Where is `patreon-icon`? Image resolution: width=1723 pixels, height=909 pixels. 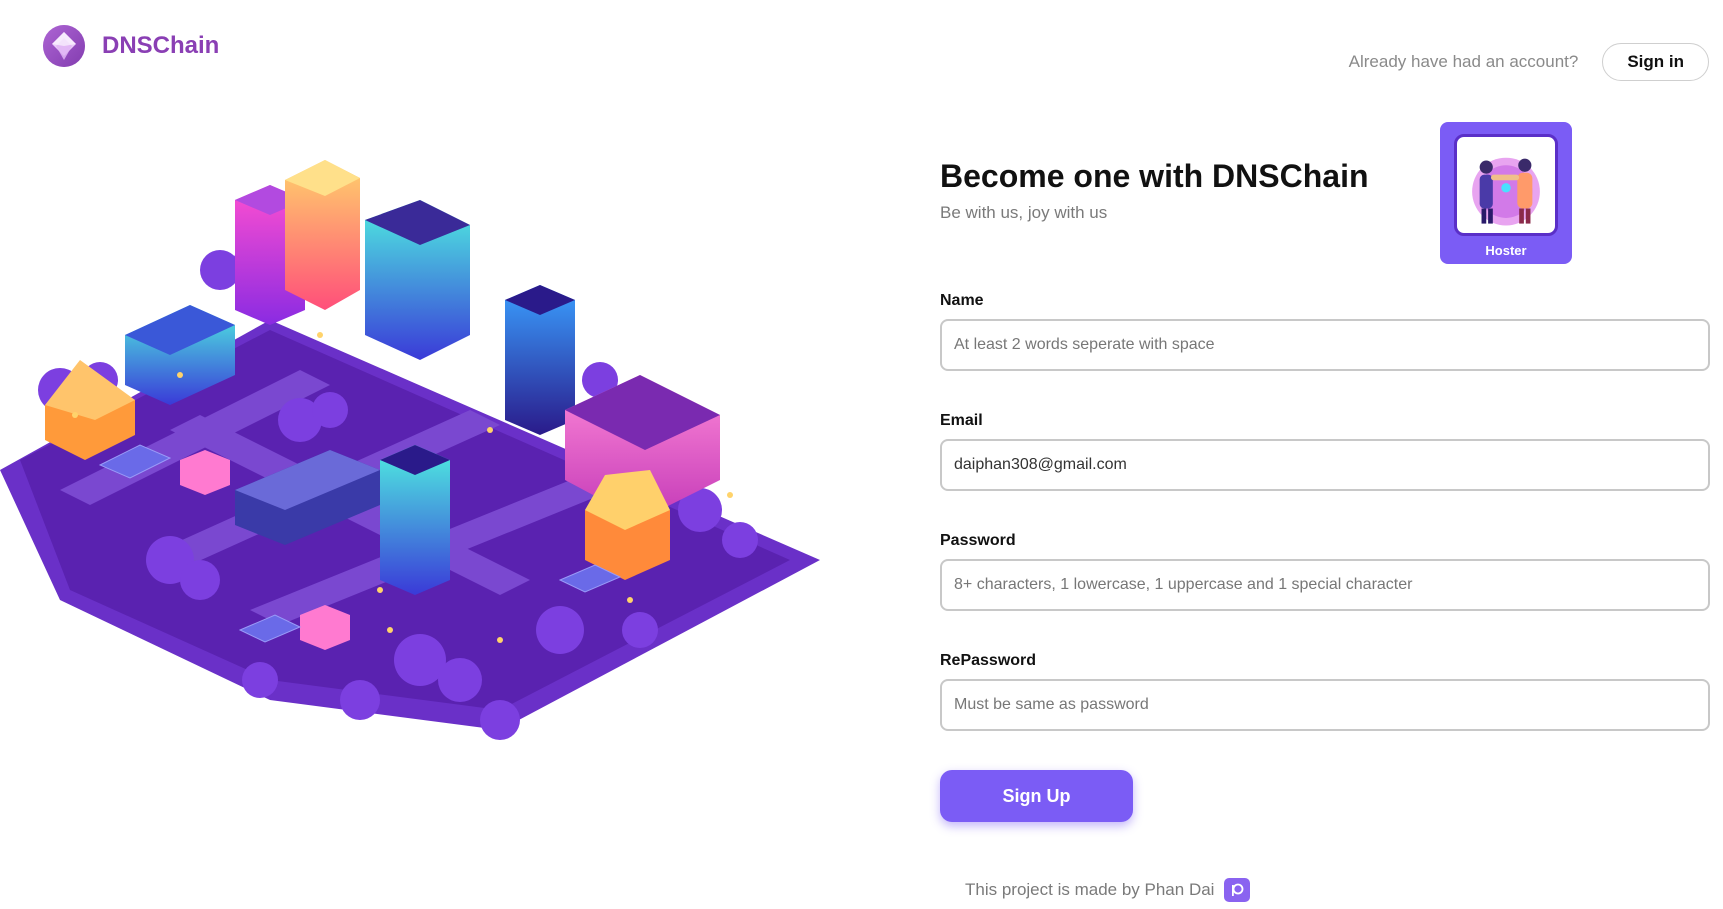 patreon-icon is located at coordinates (1237, 890).